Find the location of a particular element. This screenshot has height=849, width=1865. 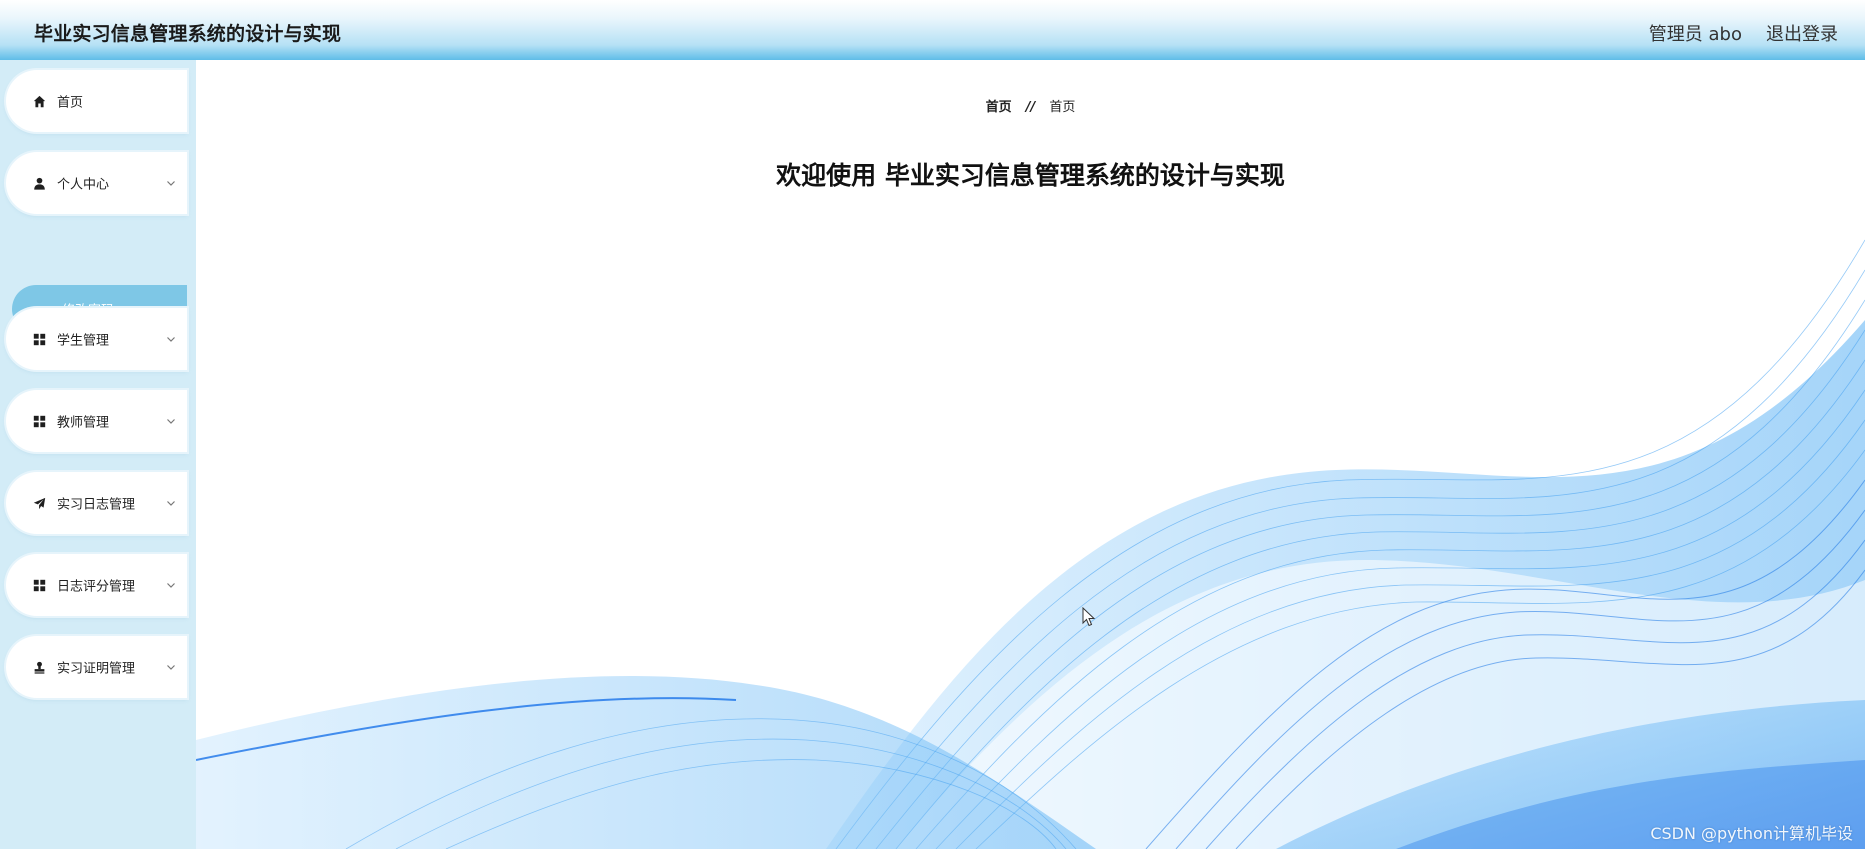

sidebar-item-label: 个人中心 is located at coordinates (83, 185).